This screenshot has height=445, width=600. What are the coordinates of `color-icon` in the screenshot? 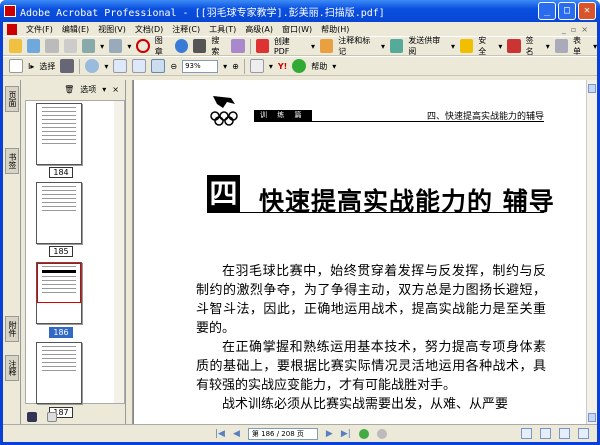 It's located at (238, 46).